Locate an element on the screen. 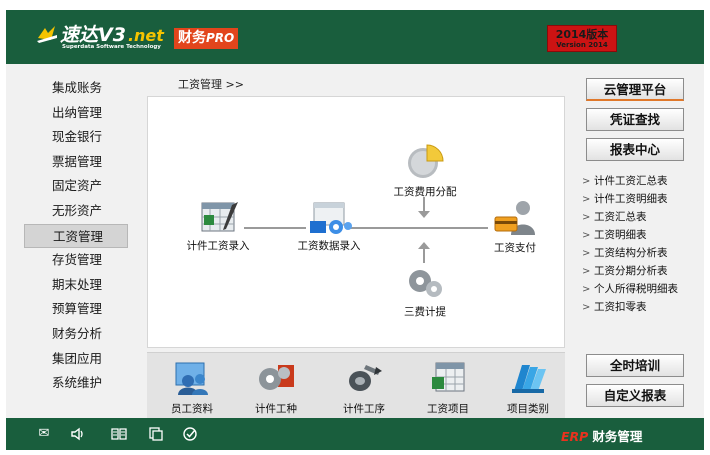  sidebar-item-group-apps: 集团应用 is located at coordinates (76, 359).